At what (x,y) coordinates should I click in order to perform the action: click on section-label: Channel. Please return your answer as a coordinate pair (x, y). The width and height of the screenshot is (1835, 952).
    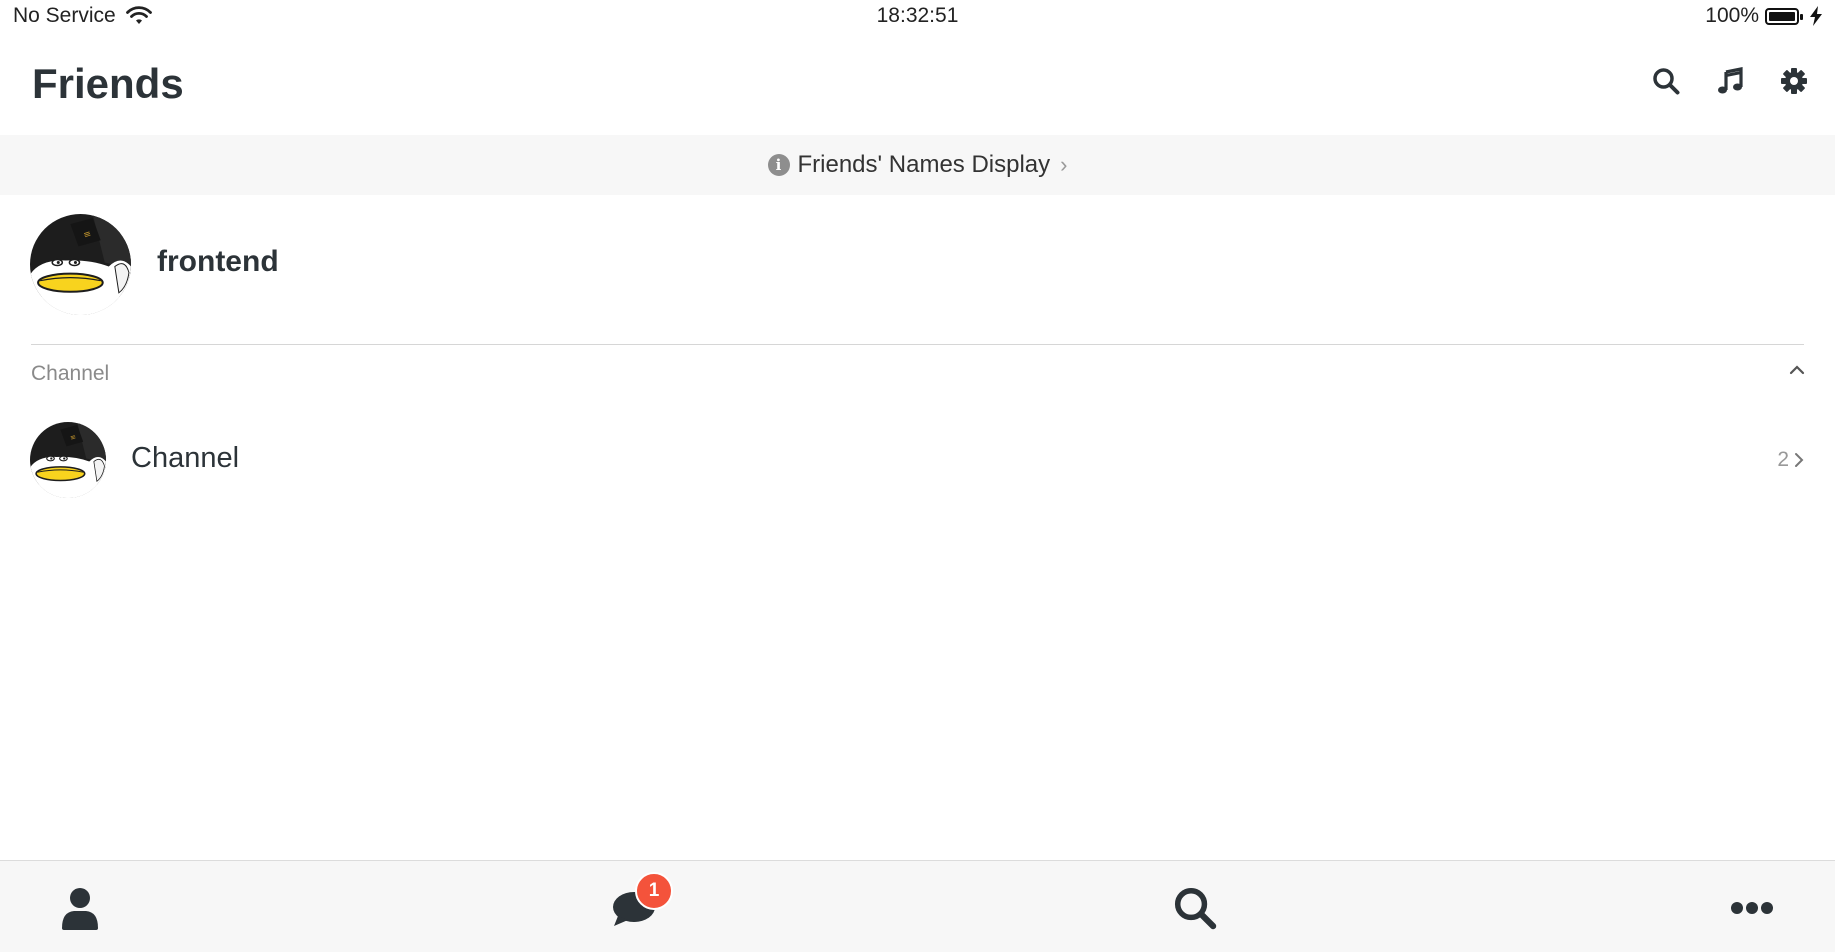
    Looking at the image, I should click on (70, 373).